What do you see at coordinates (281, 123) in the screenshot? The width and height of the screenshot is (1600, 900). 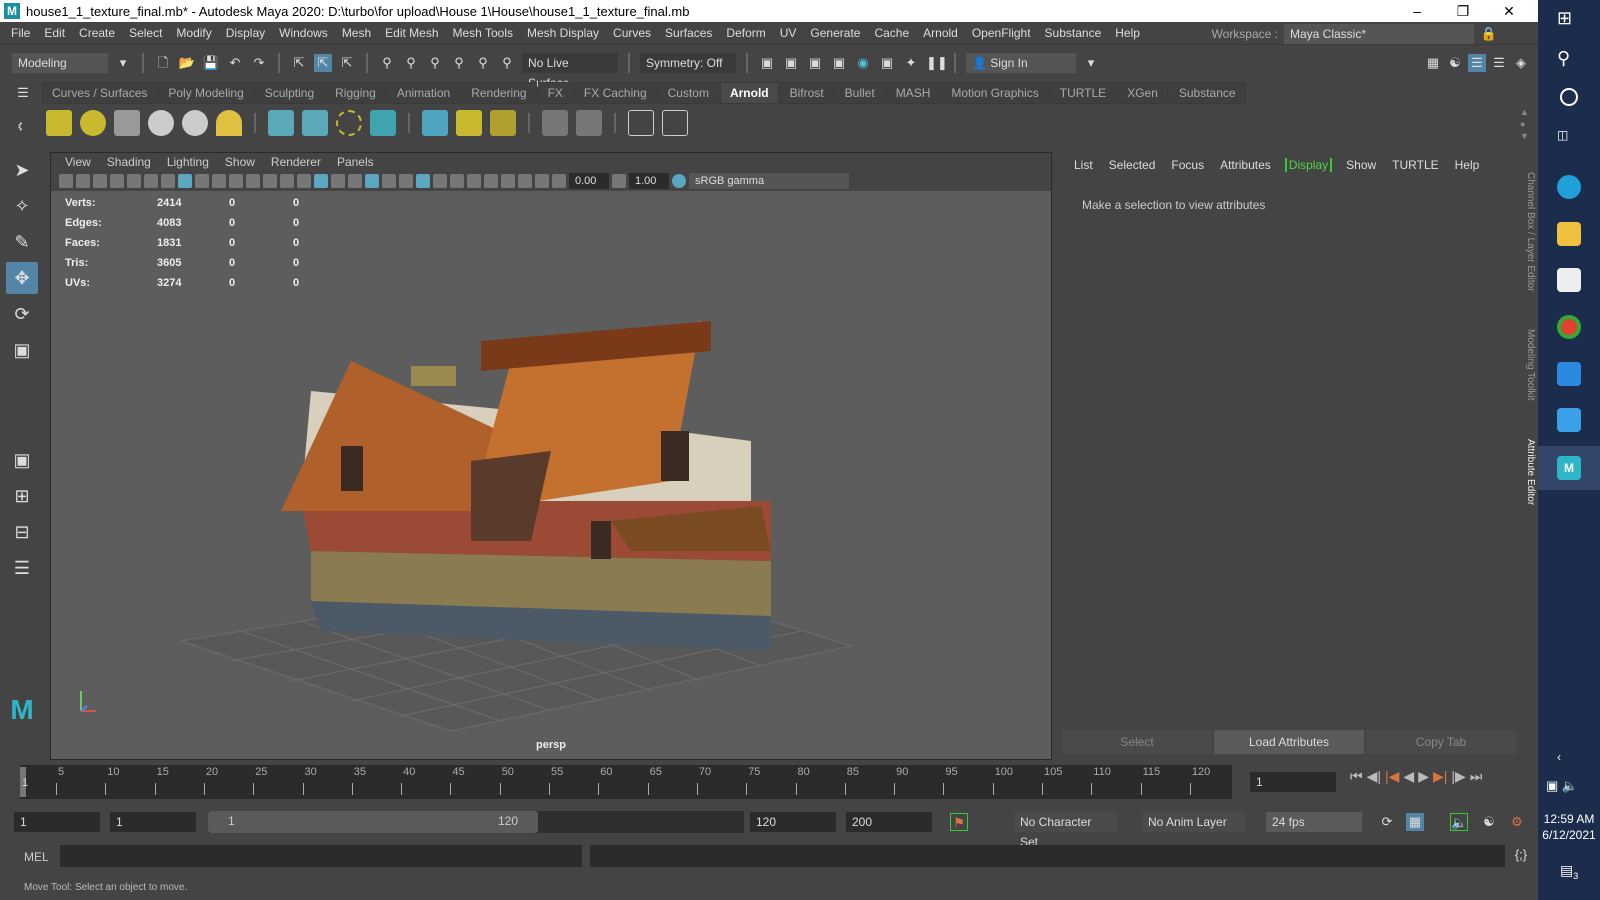 I see `standin-icon` at bounding box center [281, 123].